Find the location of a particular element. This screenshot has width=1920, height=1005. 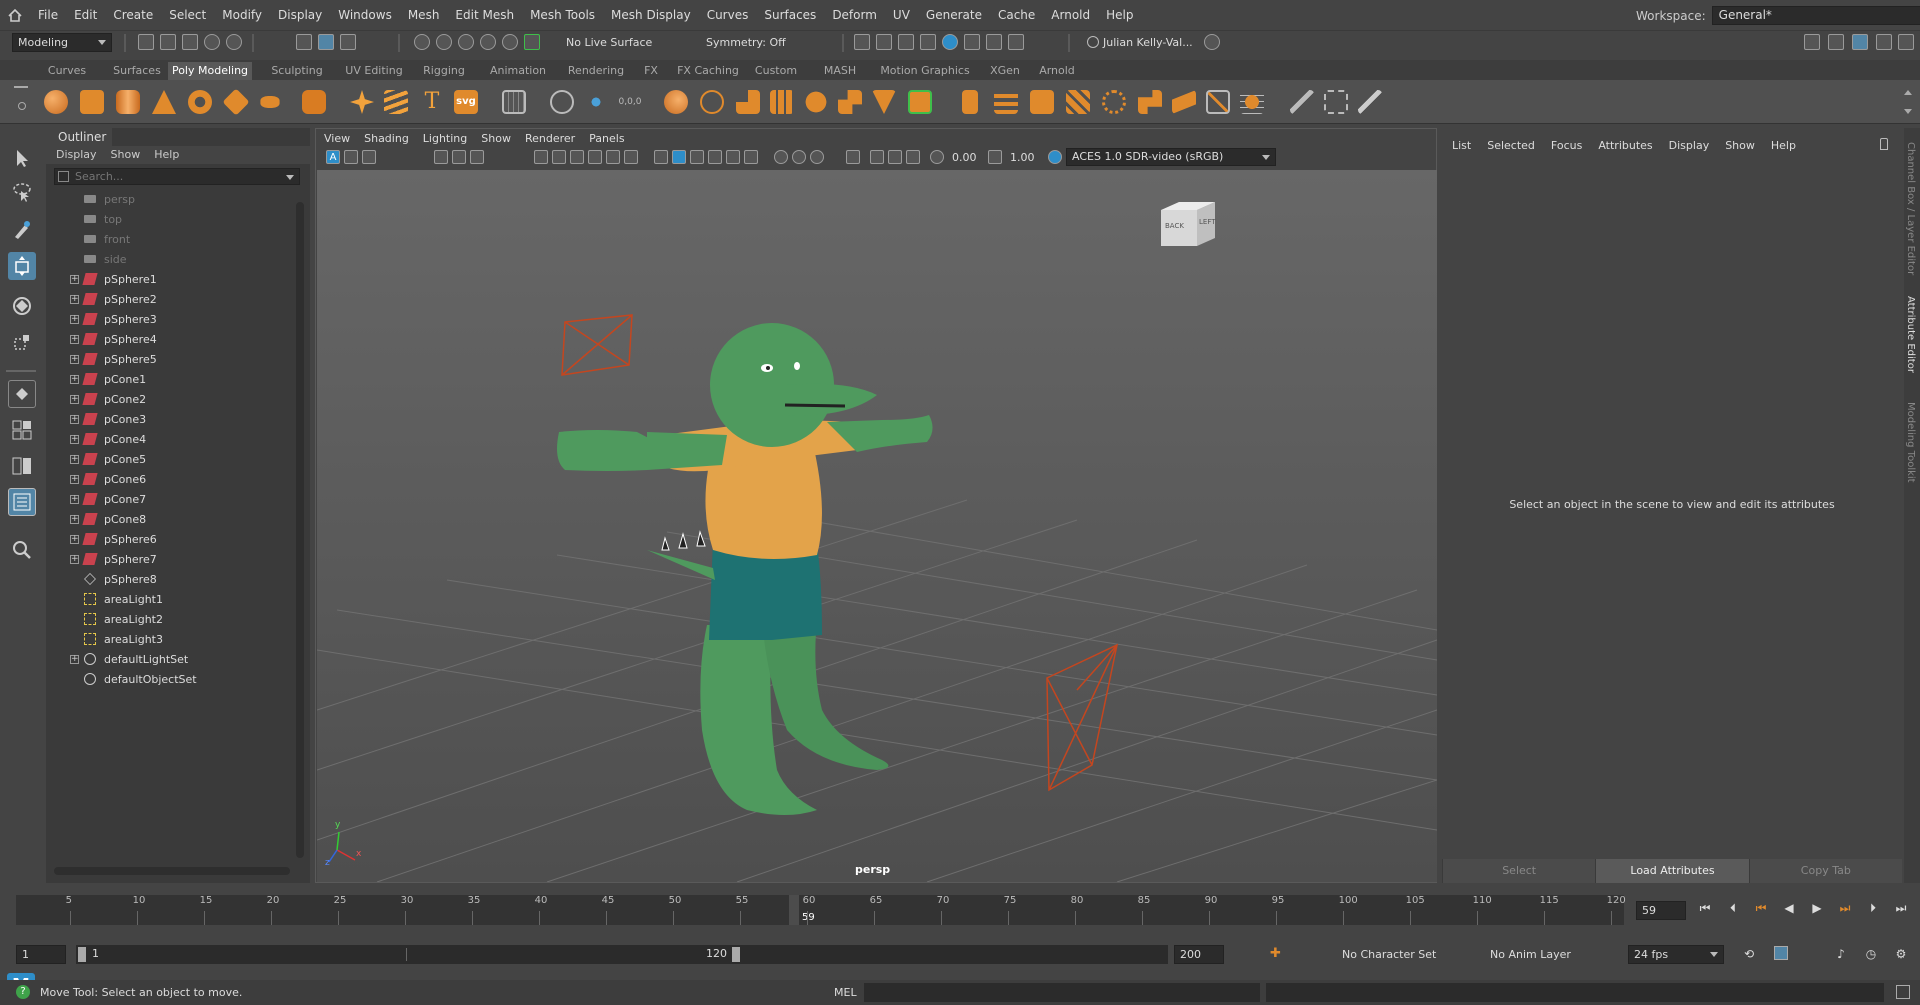

select-button: Select is located at coordinates (1519, 871).